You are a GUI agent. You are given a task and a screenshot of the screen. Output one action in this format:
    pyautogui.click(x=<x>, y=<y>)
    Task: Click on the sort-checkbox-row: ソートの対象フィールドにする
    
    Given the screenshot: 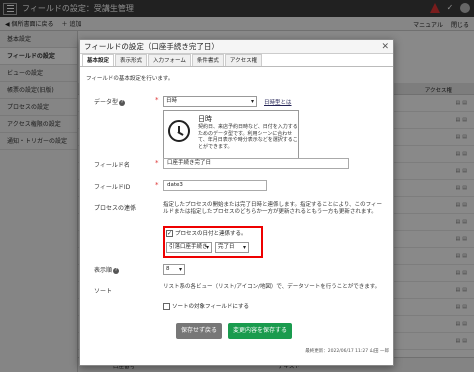 What is the action you would take?
    pyautogui.click(x=206, y=306)
    